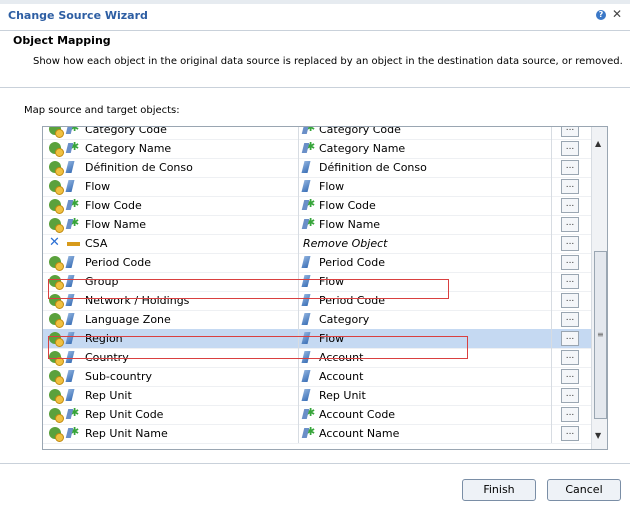 The width and height of the screenshot is (630, 507). What do you see at coordinates (171, 224) in the screenshot?
I see `source-cell: Flow Name` at bounding box center [171, 224].